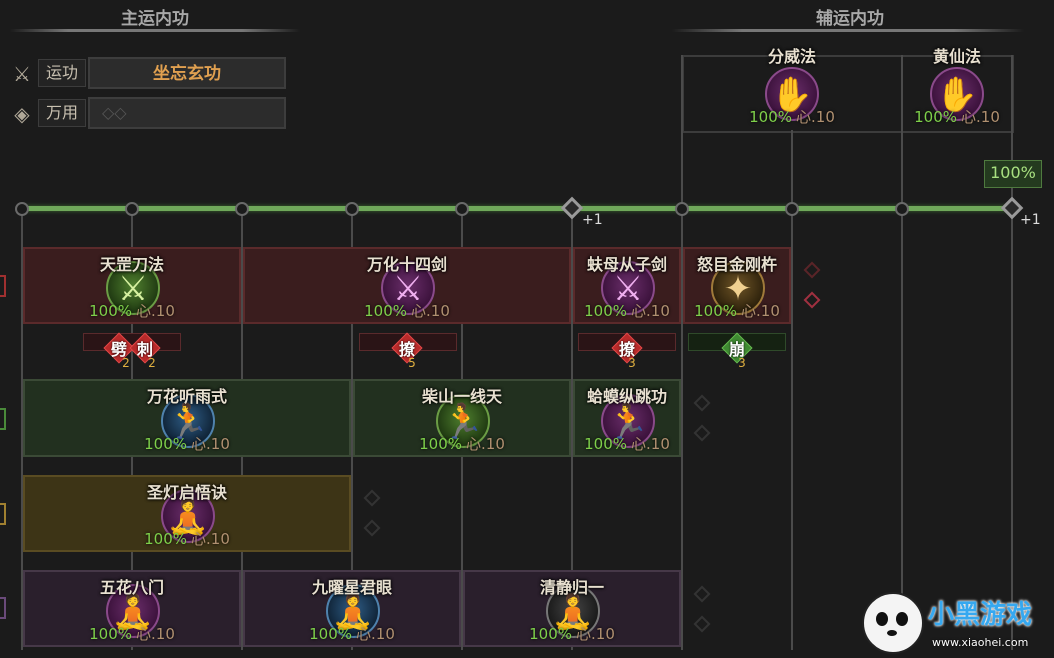 The height and width of the screenshot is (658, 1054). What do you see at coordinates (736, 264) in the screenshot?
I see `skill-name: 怒目金刚杵` at bounding box center [736, 264].